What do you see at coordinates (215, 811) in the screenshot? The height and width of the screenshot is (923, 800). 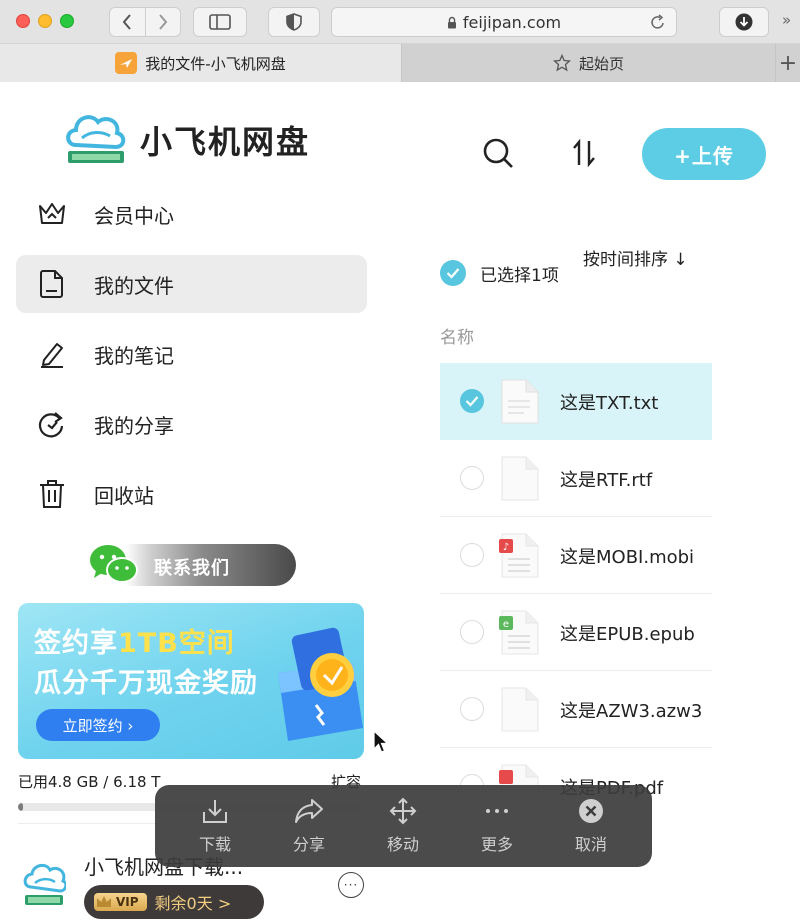 I see `download-icon` at bounding box center [215, 811].